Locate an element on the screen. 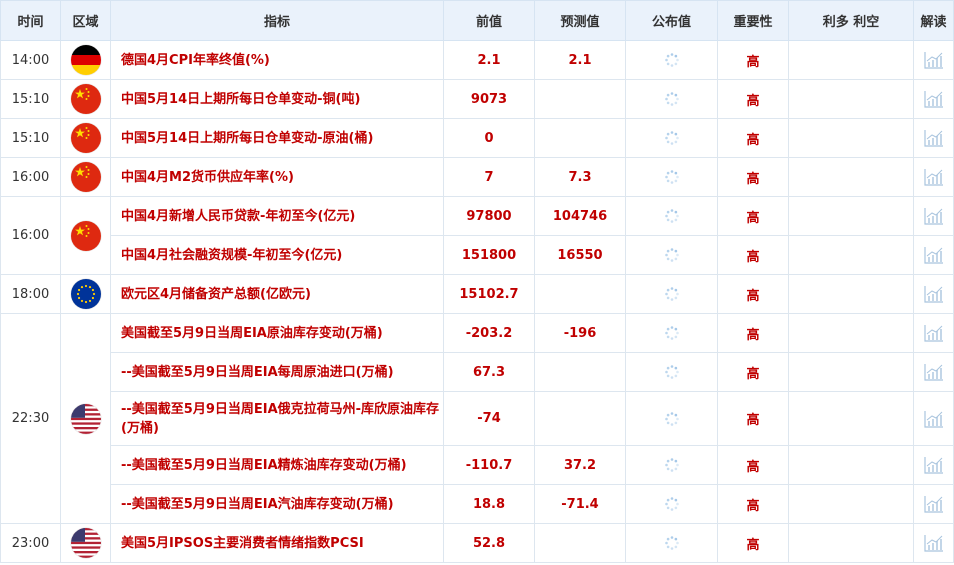  indicator-name: 美国5月IPSOS主要消费者情绪指数PCSI is located at coordinates (277, 543).